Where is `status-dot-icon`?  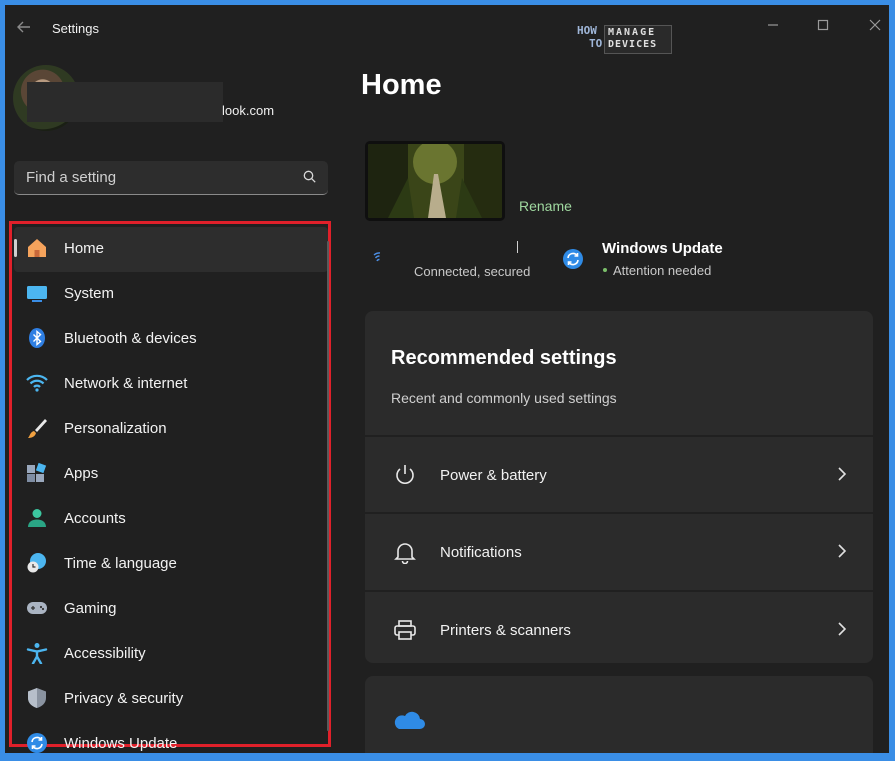 status-dot-icon is located at coordinates (605, 270).